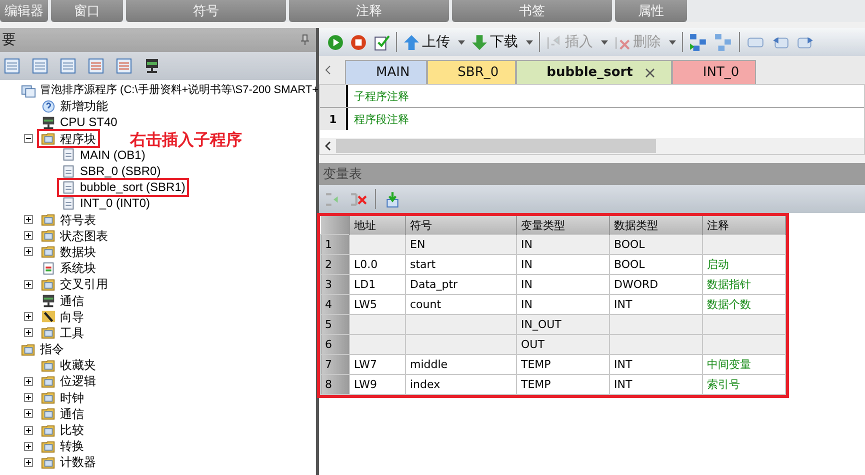 This screenshot has width=865, height=475. Describe the element at coordinates (392, 199) in the screenshot. I see `download-icon` at that location.